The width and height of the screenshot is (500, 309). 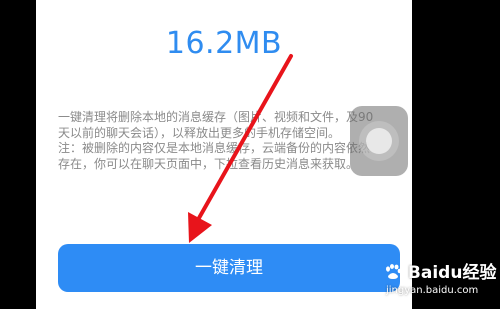 What do you see at coordinates (394, 271) in the screenshot?
I see `baidu-paw-icon` at bounding box center [394, 271].